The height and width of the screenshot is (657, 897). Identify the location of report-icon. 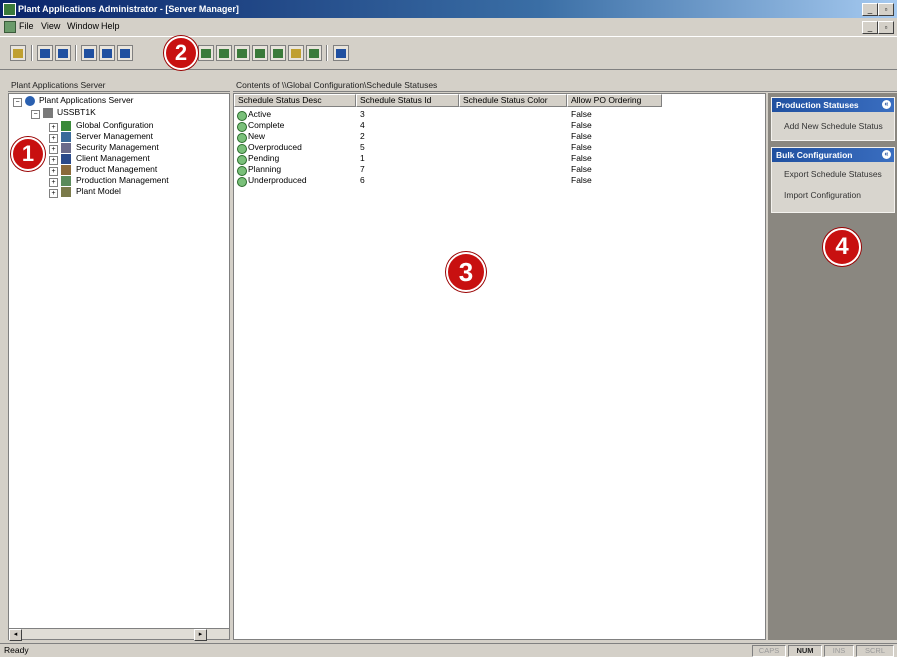
(296, 53).